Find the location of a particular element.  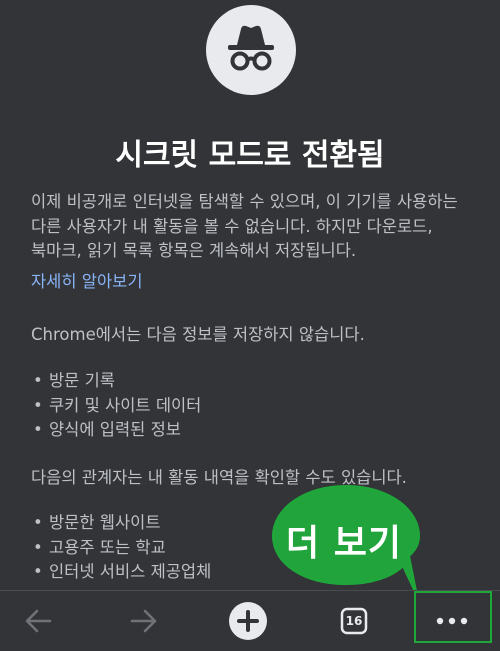

tab-count: 16 is located at coordinates (354, 621).